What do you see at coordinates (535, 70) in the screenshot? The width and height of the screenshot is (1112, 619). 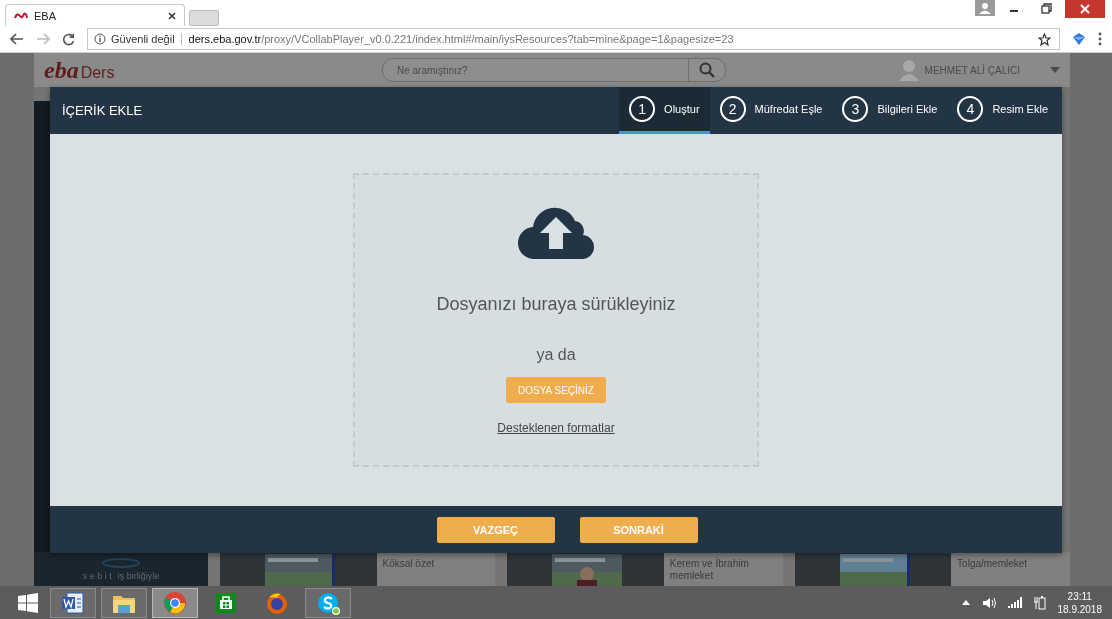 I see `search-field: Ne aramıştınız?` at bounding box center [535, 70].